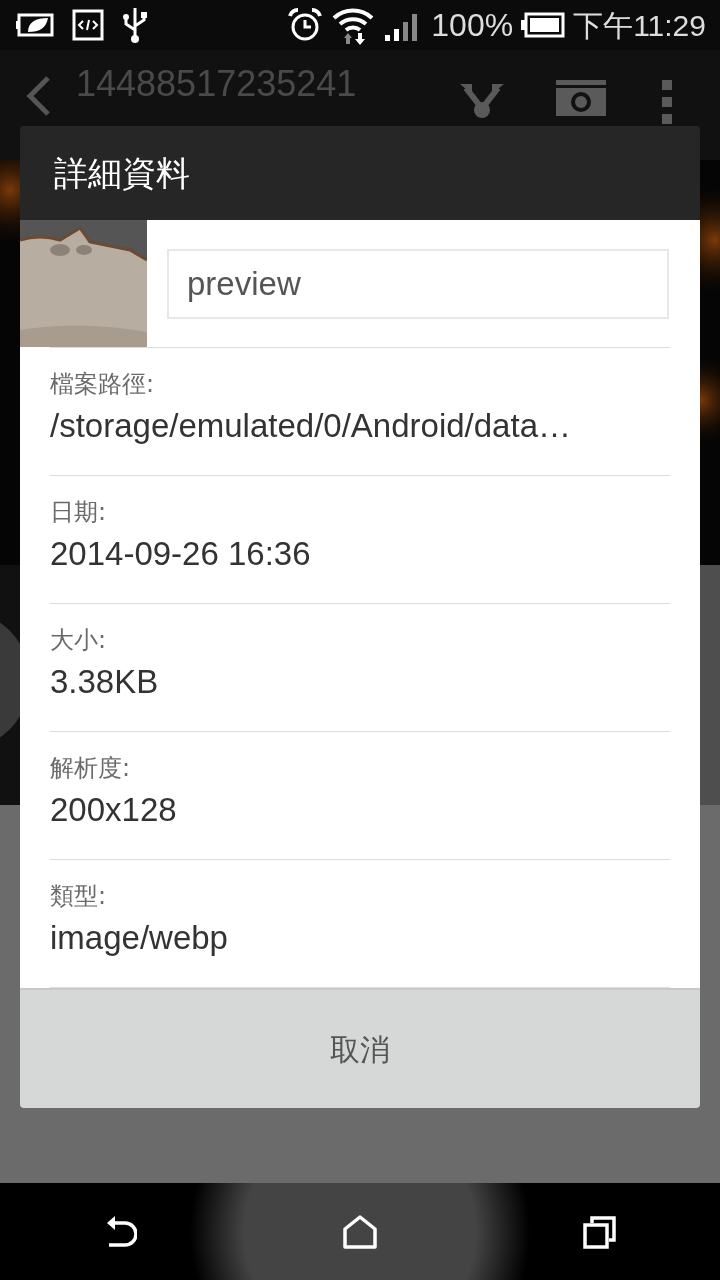 The image size is (720, 1280). I want to click on code-icon, so click(88, 25).